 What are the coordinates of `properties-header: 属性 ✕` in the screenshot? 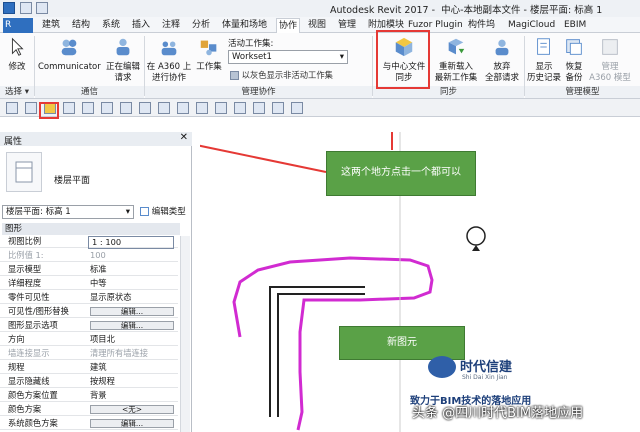 It's located at (96, 139).